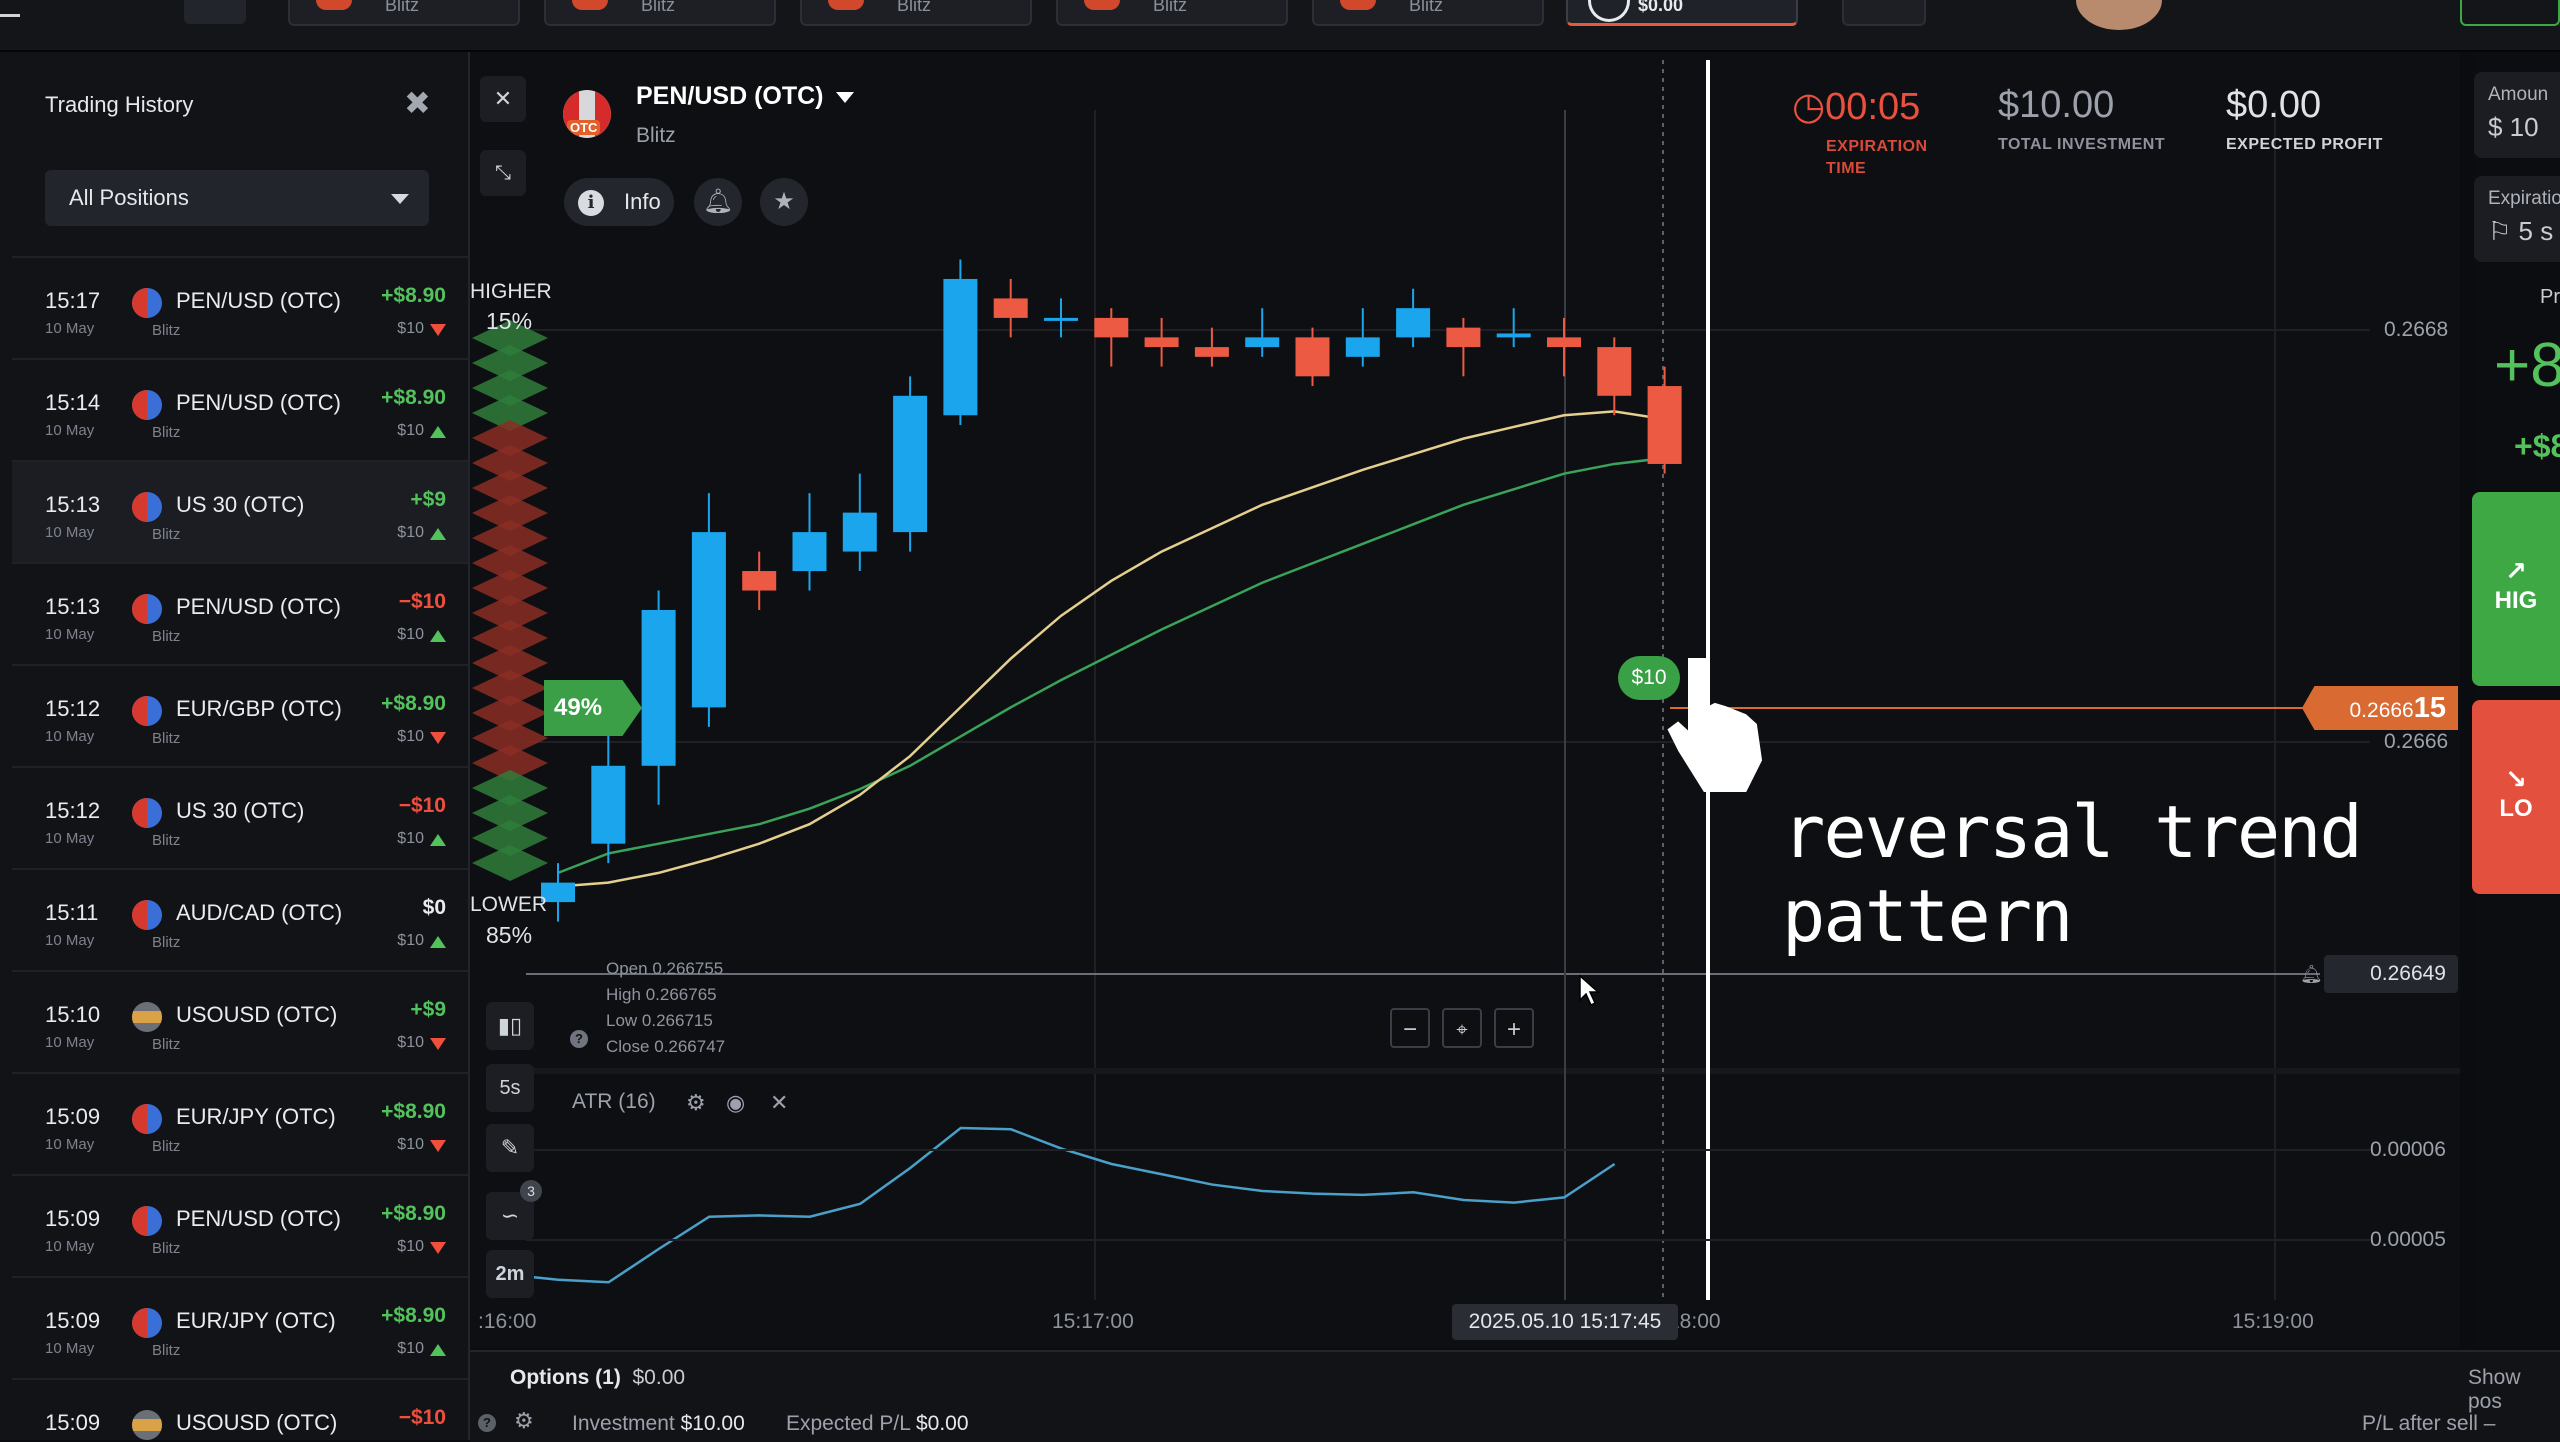 Image resolution: width=2560 pixels, height=1442 pixels. What do you see at coordinates (73, 402) in the screenshot?
I see `trade-time: 15:14` at bounding box center [73, 402].